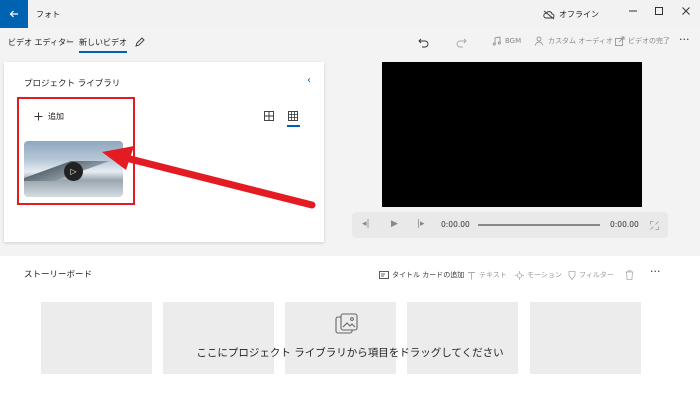 The image size is (700, 407). Describe the element at coordinates (428, 275) in the screenshot. I see `title-card-label: タイトル カードの追加` at that location.